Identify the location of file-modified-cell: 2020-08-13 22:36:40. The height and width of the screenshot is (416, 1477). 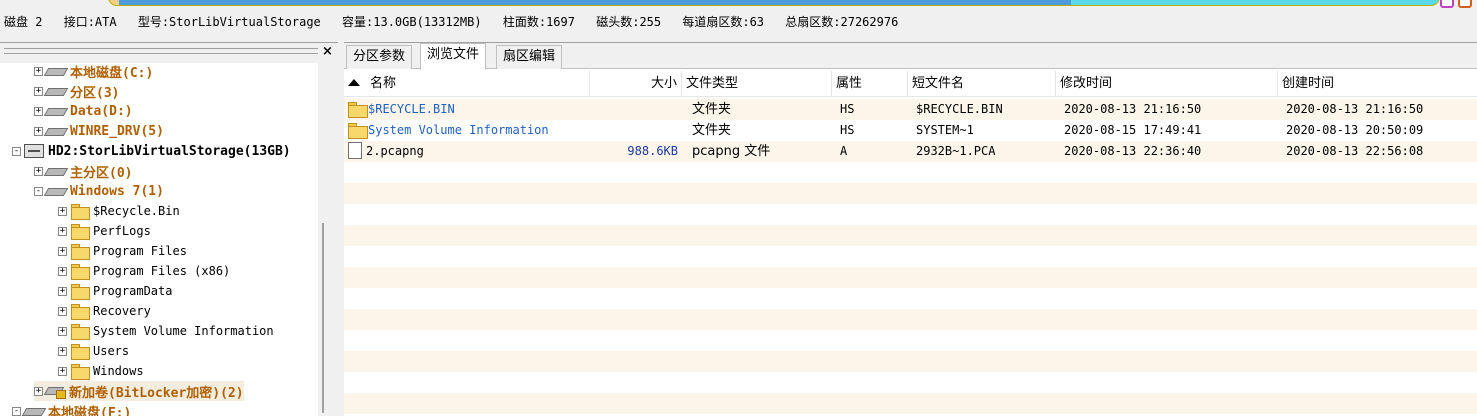
(1133, 151).